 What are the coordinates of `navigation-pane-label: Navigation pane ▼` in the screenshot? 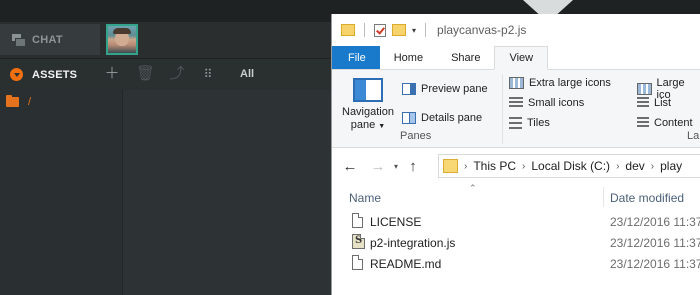 It's located at (368, 119).